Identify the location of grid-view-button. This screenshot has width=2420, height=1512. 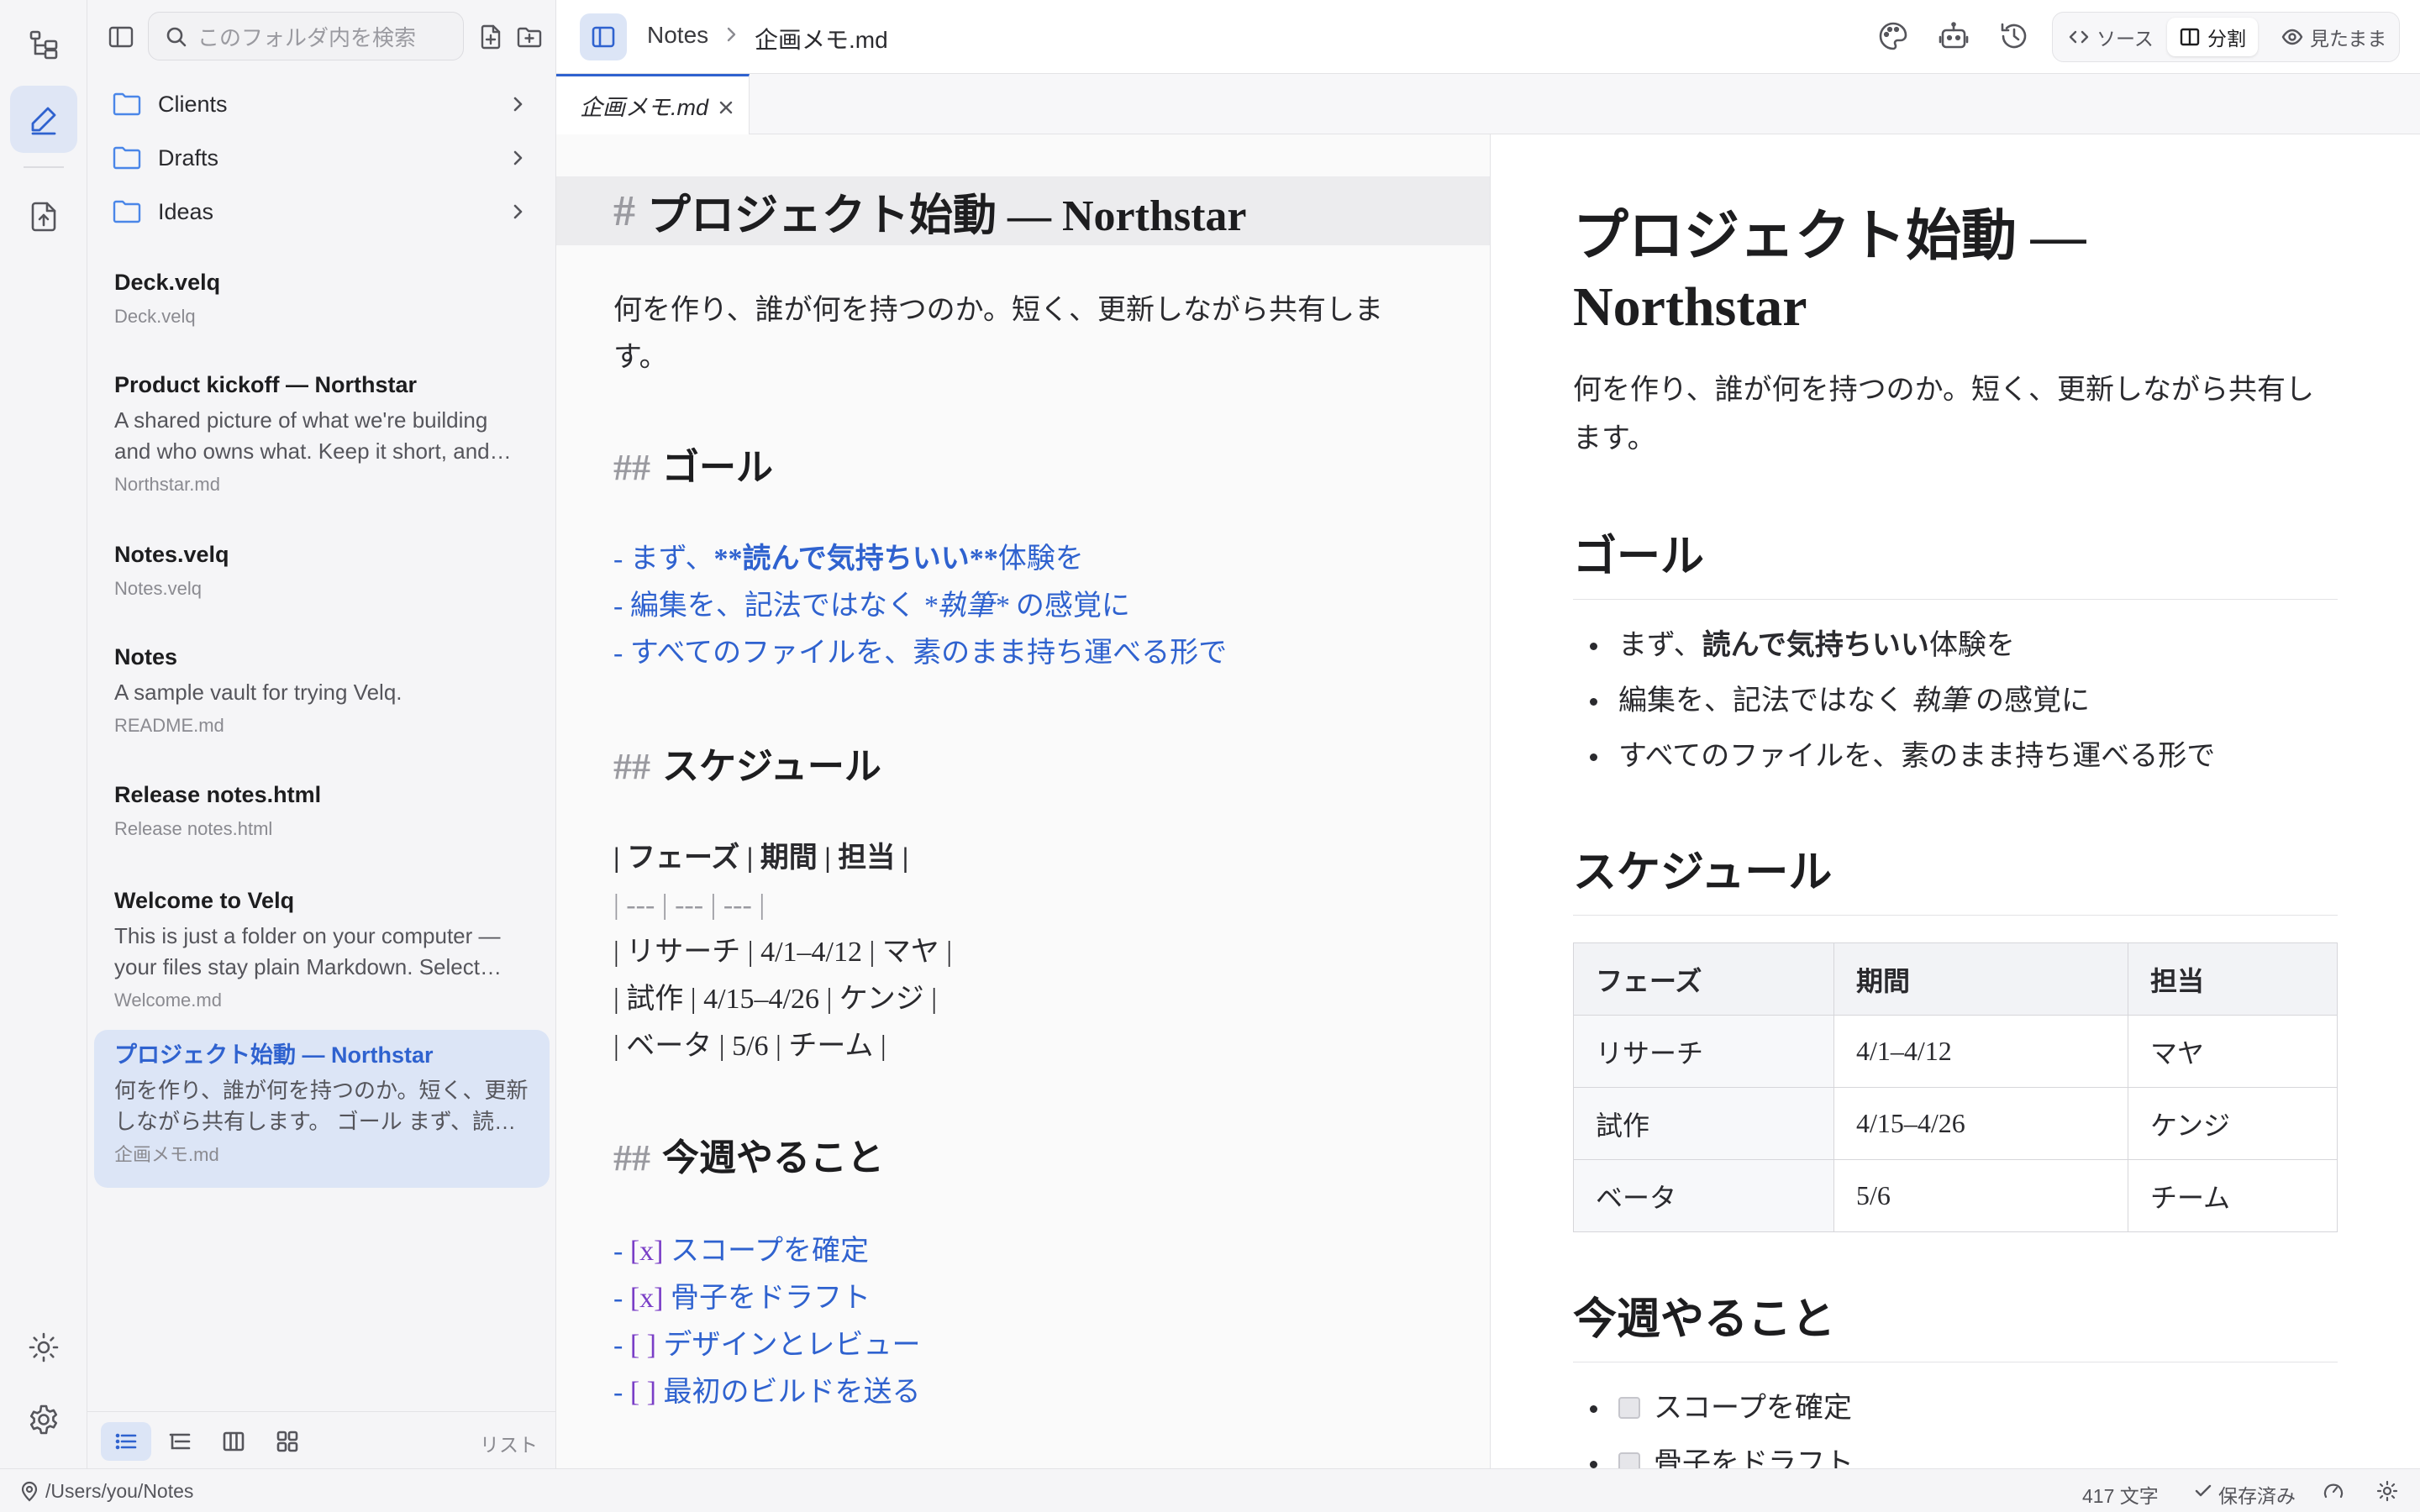
(287, 1441).